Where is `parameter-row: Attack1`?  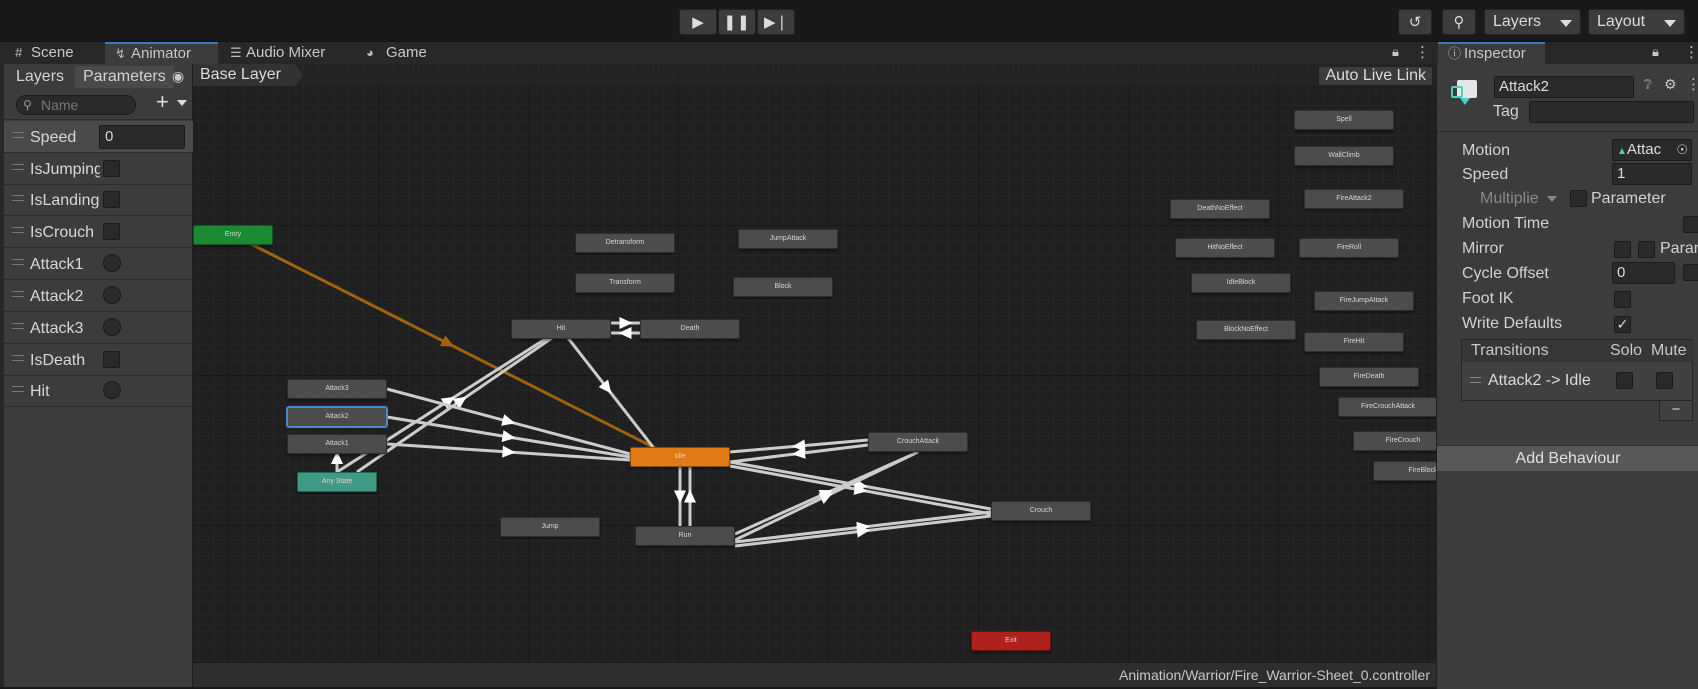
parameter-row: Attack1 is located at coordinates (98, 264).